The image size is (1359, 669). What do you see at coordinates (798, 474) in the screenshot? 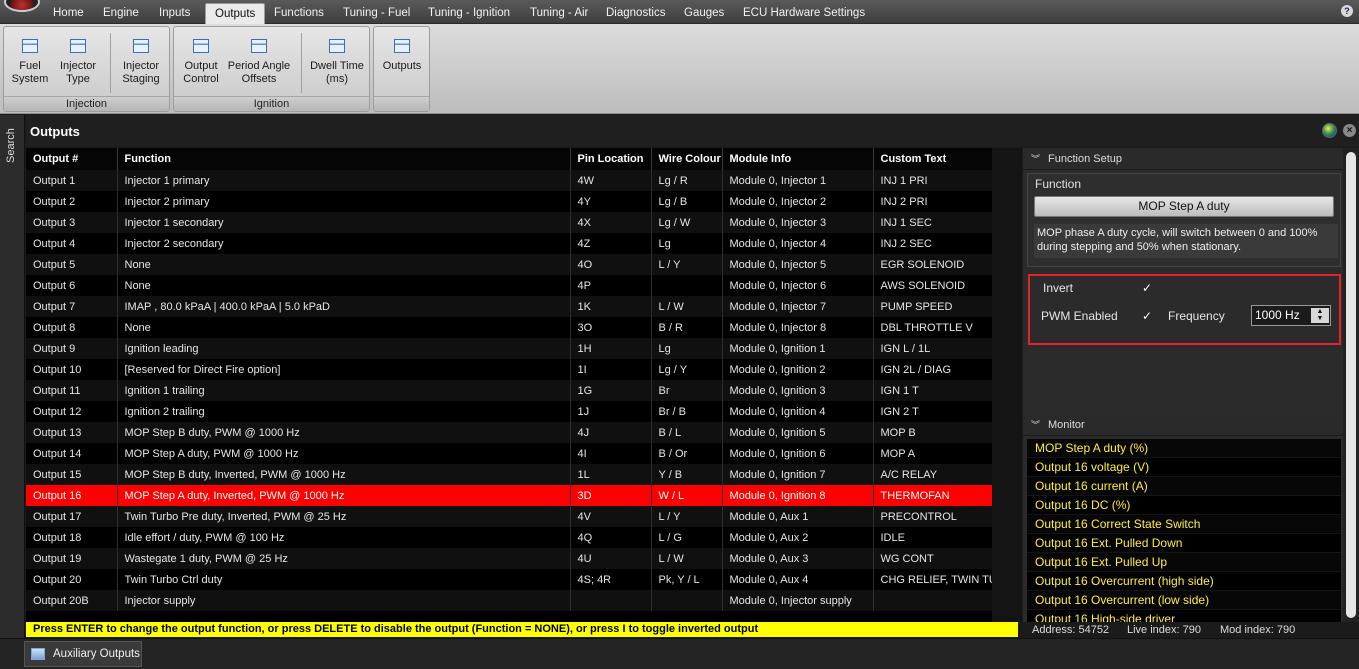
I see `cell-module-info: Module 0, Ignition 7` at bounding box center [798, 474].